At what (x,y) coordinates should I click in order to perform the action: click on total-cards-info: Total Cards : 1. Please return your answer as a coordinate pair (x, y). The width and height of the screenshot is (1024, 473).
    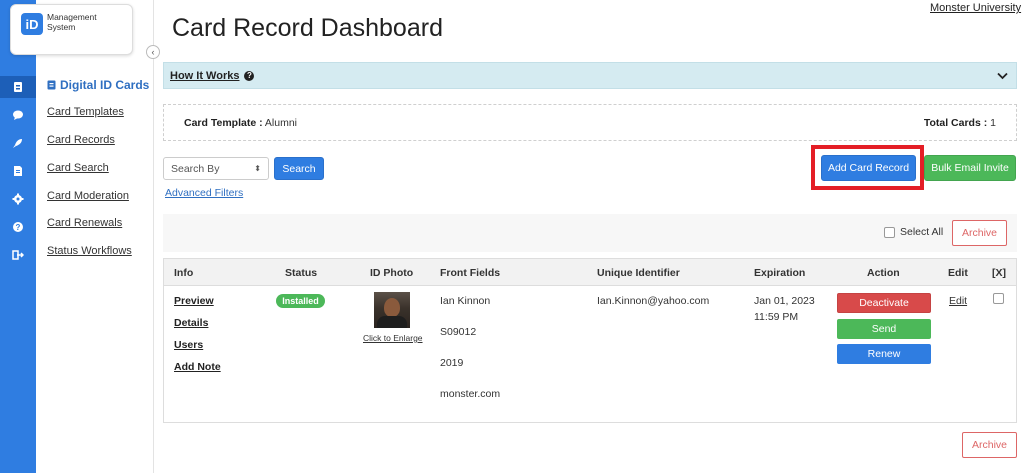
    Looking at the image, I should click on (960, 123).